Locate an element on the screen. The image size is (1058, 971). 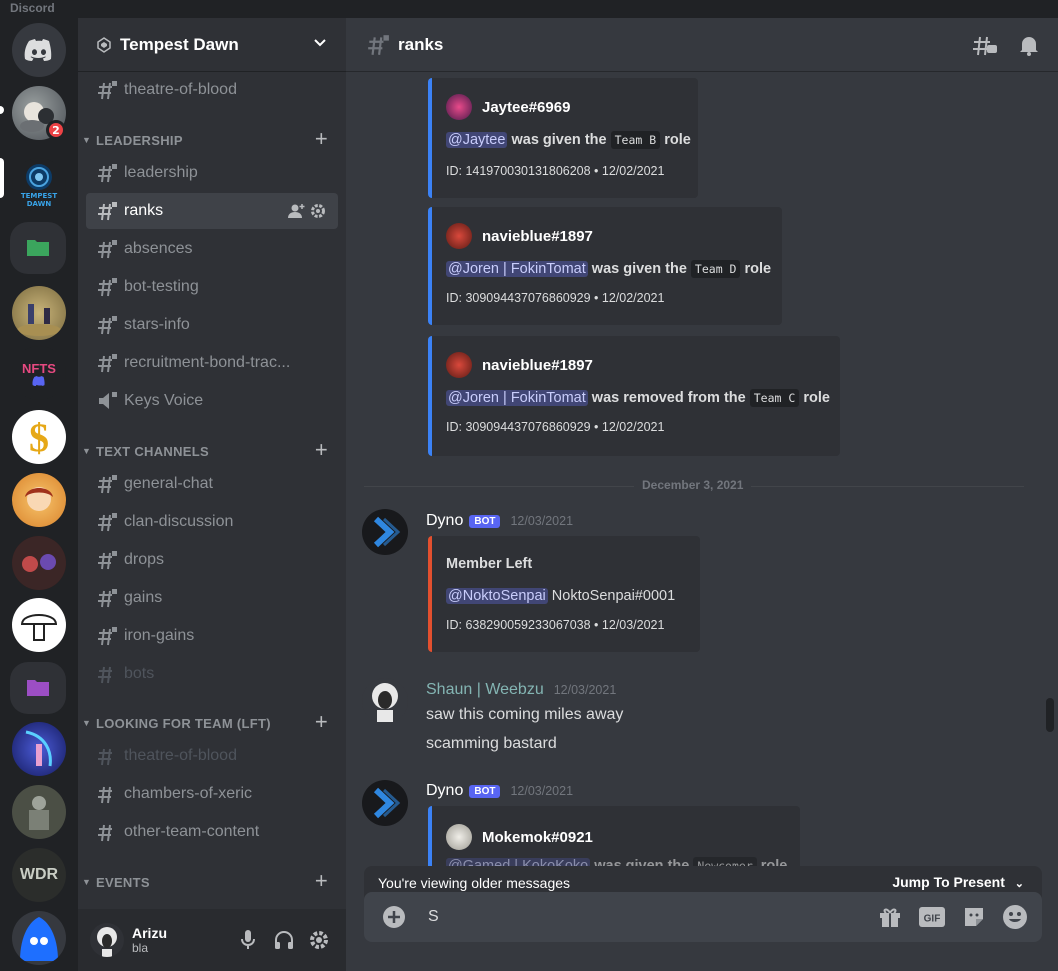
unread-pill is located at coordinates (2, 110).